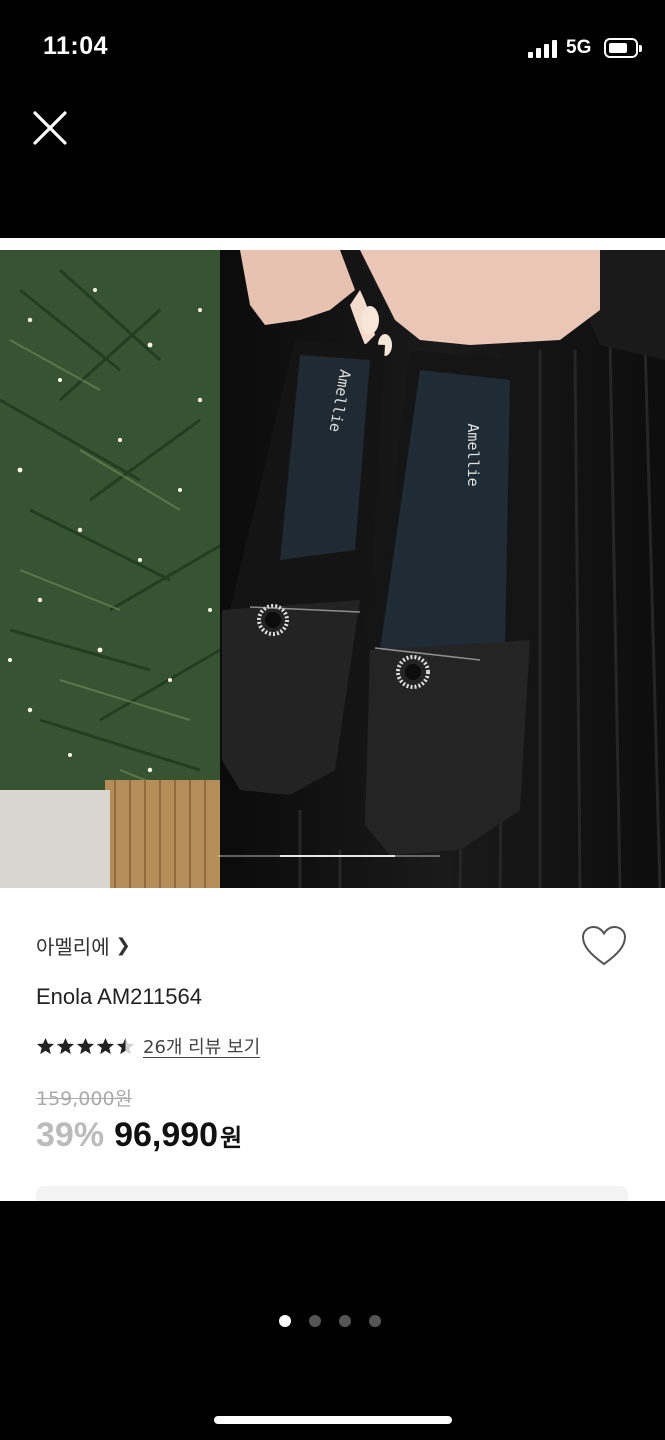 The height and width of the screenshot is (1440, 665). Describe the element at coordinates (84, 1099) in the screenshot. I see `original-price: 159,000원` at that location.